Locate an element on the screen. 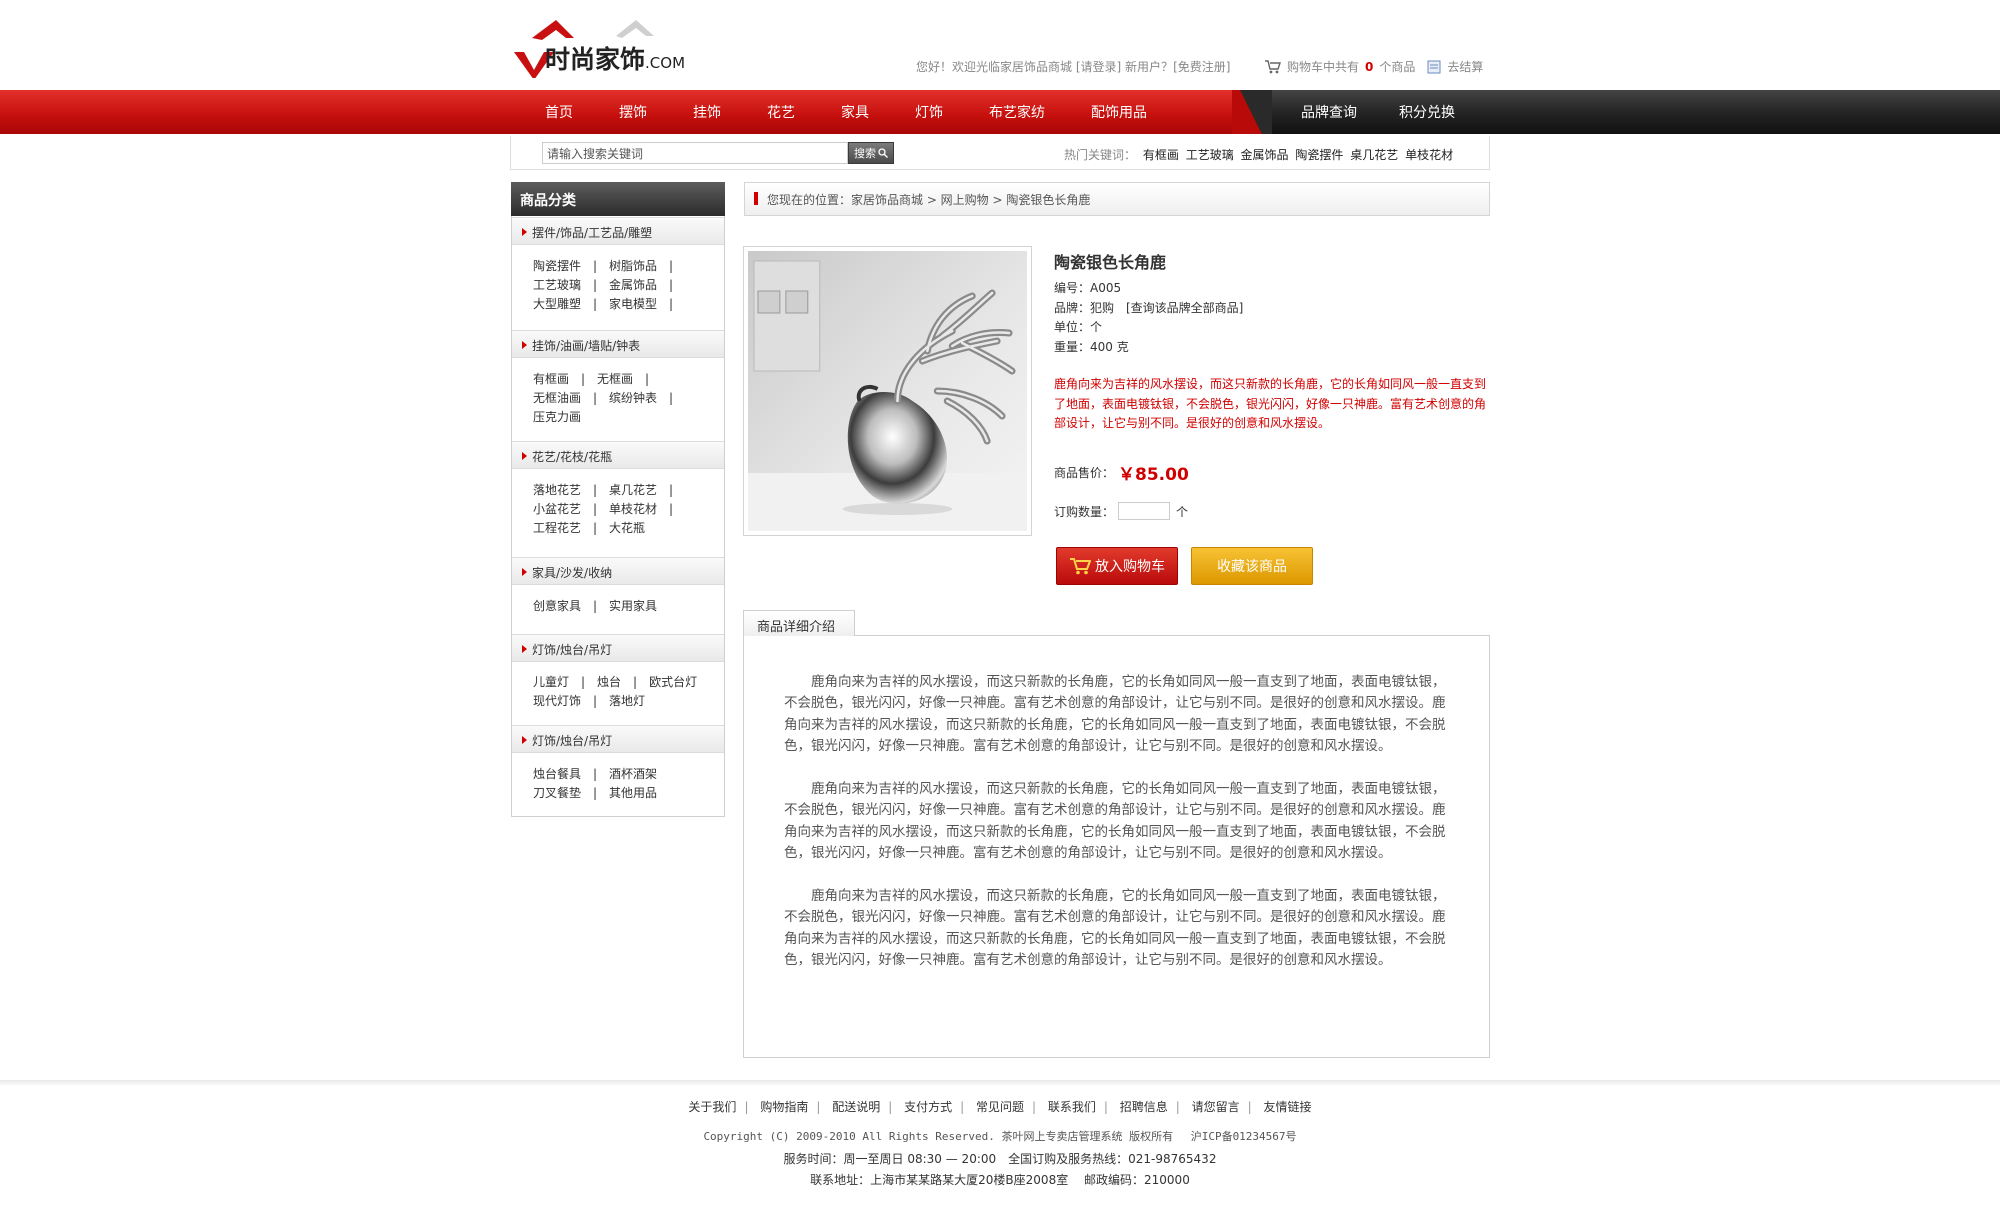 The height and width of the screenshot is (1217, 2000). hot-keyword: 有框画 is located at coordinates (1161, 155).